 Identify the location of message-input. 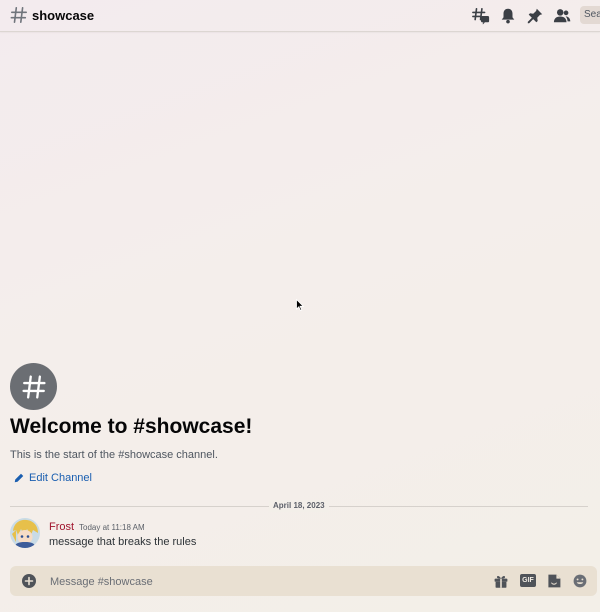
(260, 582).